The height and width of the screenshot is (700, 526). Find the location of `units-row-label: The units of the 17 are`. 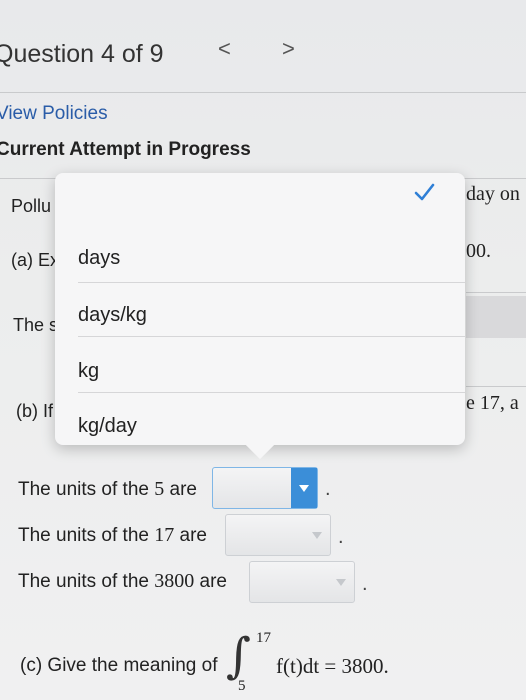

units-row-label: The units of the 17 are is located at coordinates (112, 535).